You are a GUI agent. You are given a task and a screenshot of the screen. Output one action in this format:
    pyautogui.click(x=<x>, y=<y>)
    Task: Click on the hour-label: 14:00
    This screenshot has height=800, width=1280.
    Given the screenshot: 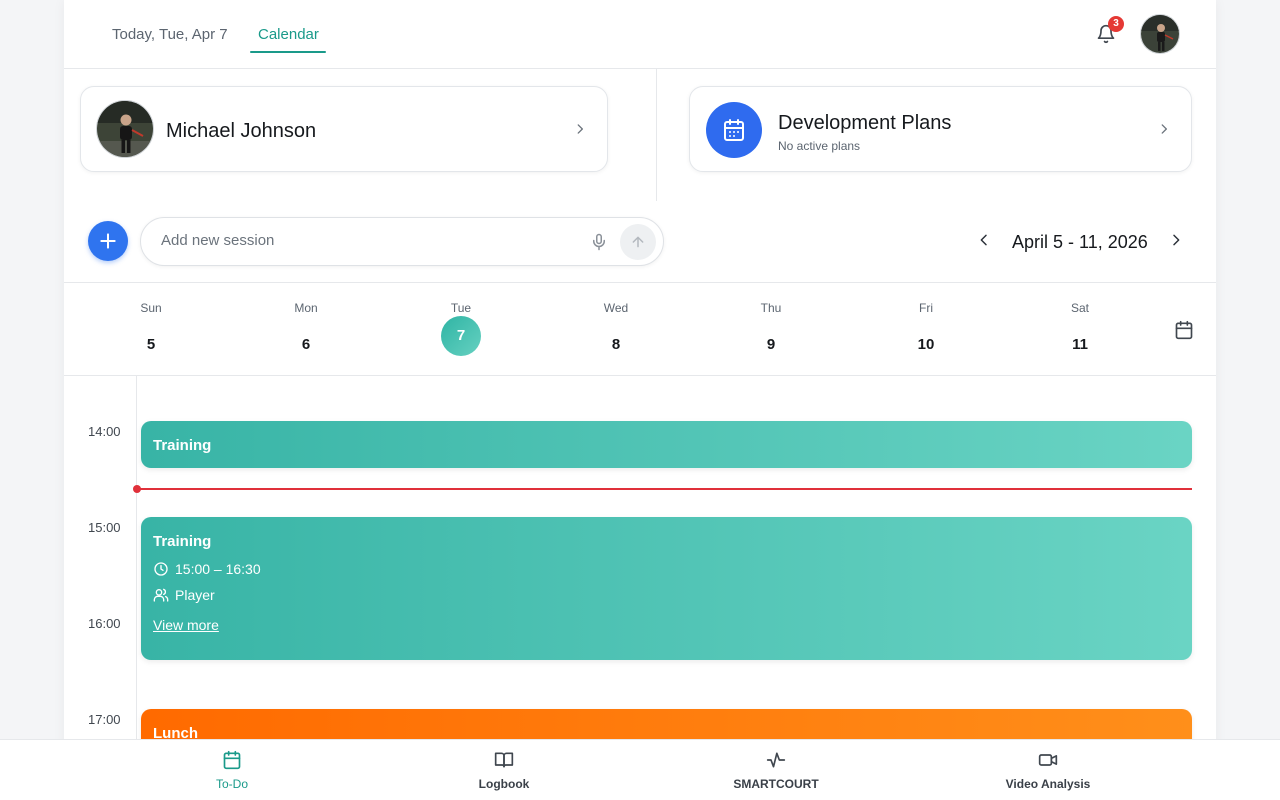 What is the action you would take?
    pyautogui.click(x=104, y=431)
    